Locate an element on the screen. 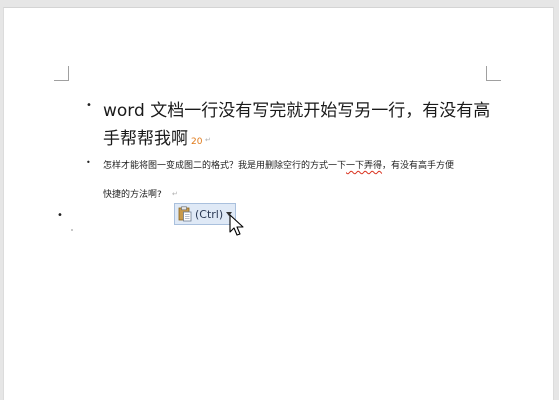 Image resolution: width=559 pixels, height=400 pixels. paragraph-1-line-1: word 文档一行没有写完就开始写另一行，有没有高 is located at coordinates (296, 108).